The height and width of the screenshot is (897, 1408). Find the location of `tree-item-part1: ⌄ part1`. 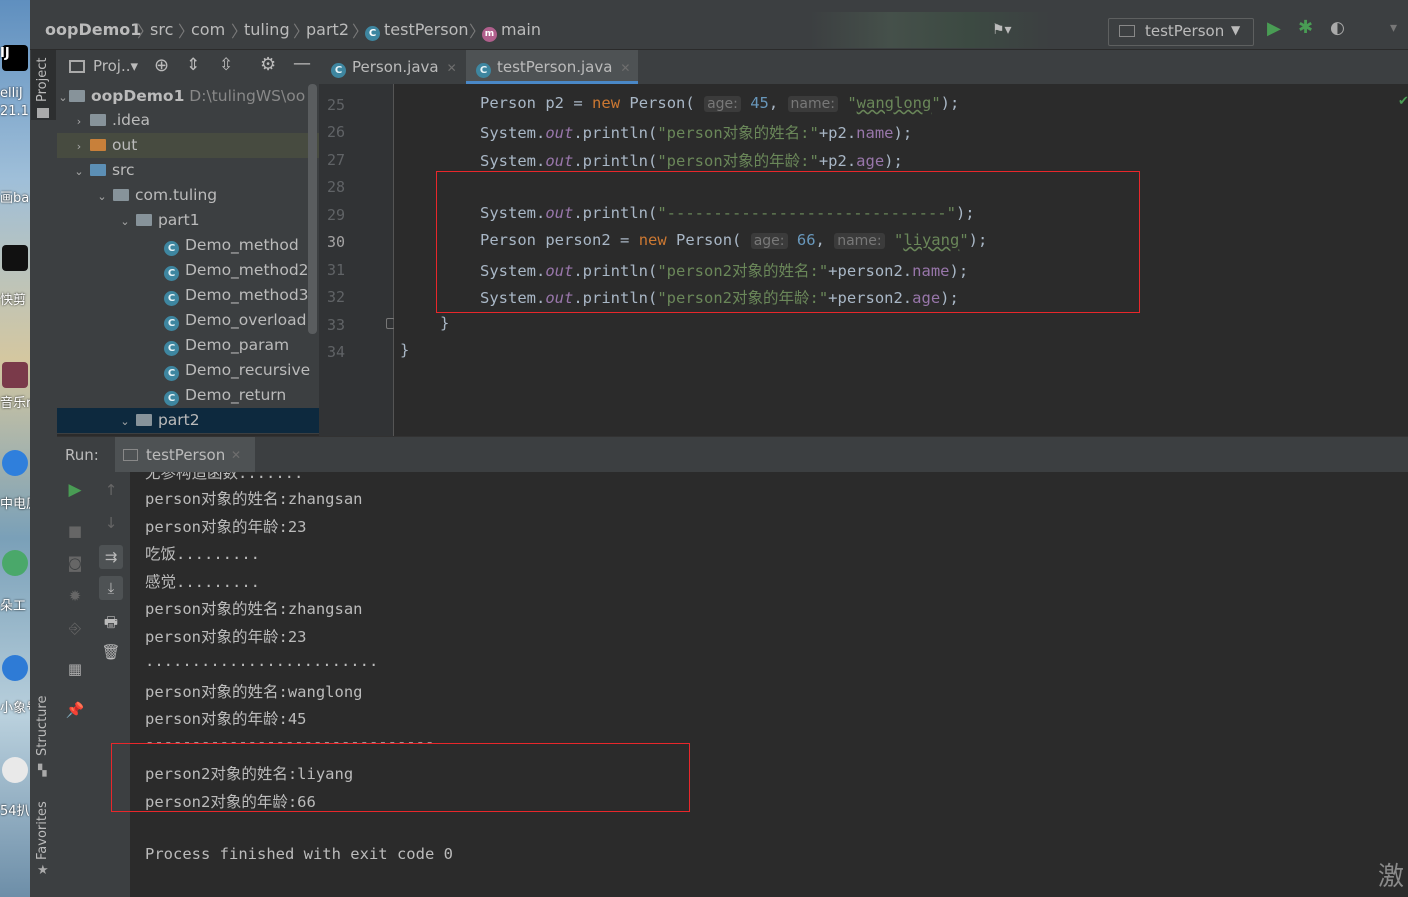

tree-item-part1: ⌄ part1 is located at coordinates (219, 220).